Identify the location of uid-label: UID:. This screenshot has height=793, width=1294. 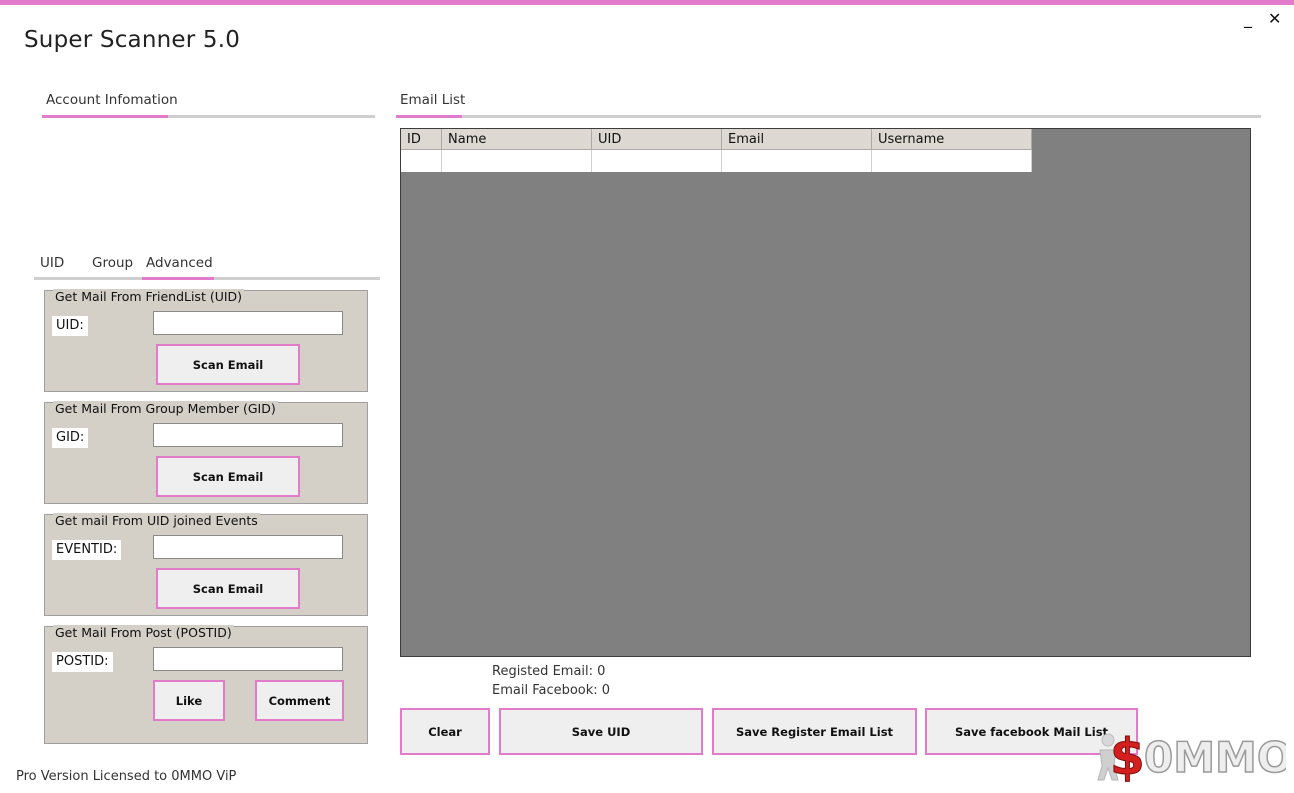
(70, 326).